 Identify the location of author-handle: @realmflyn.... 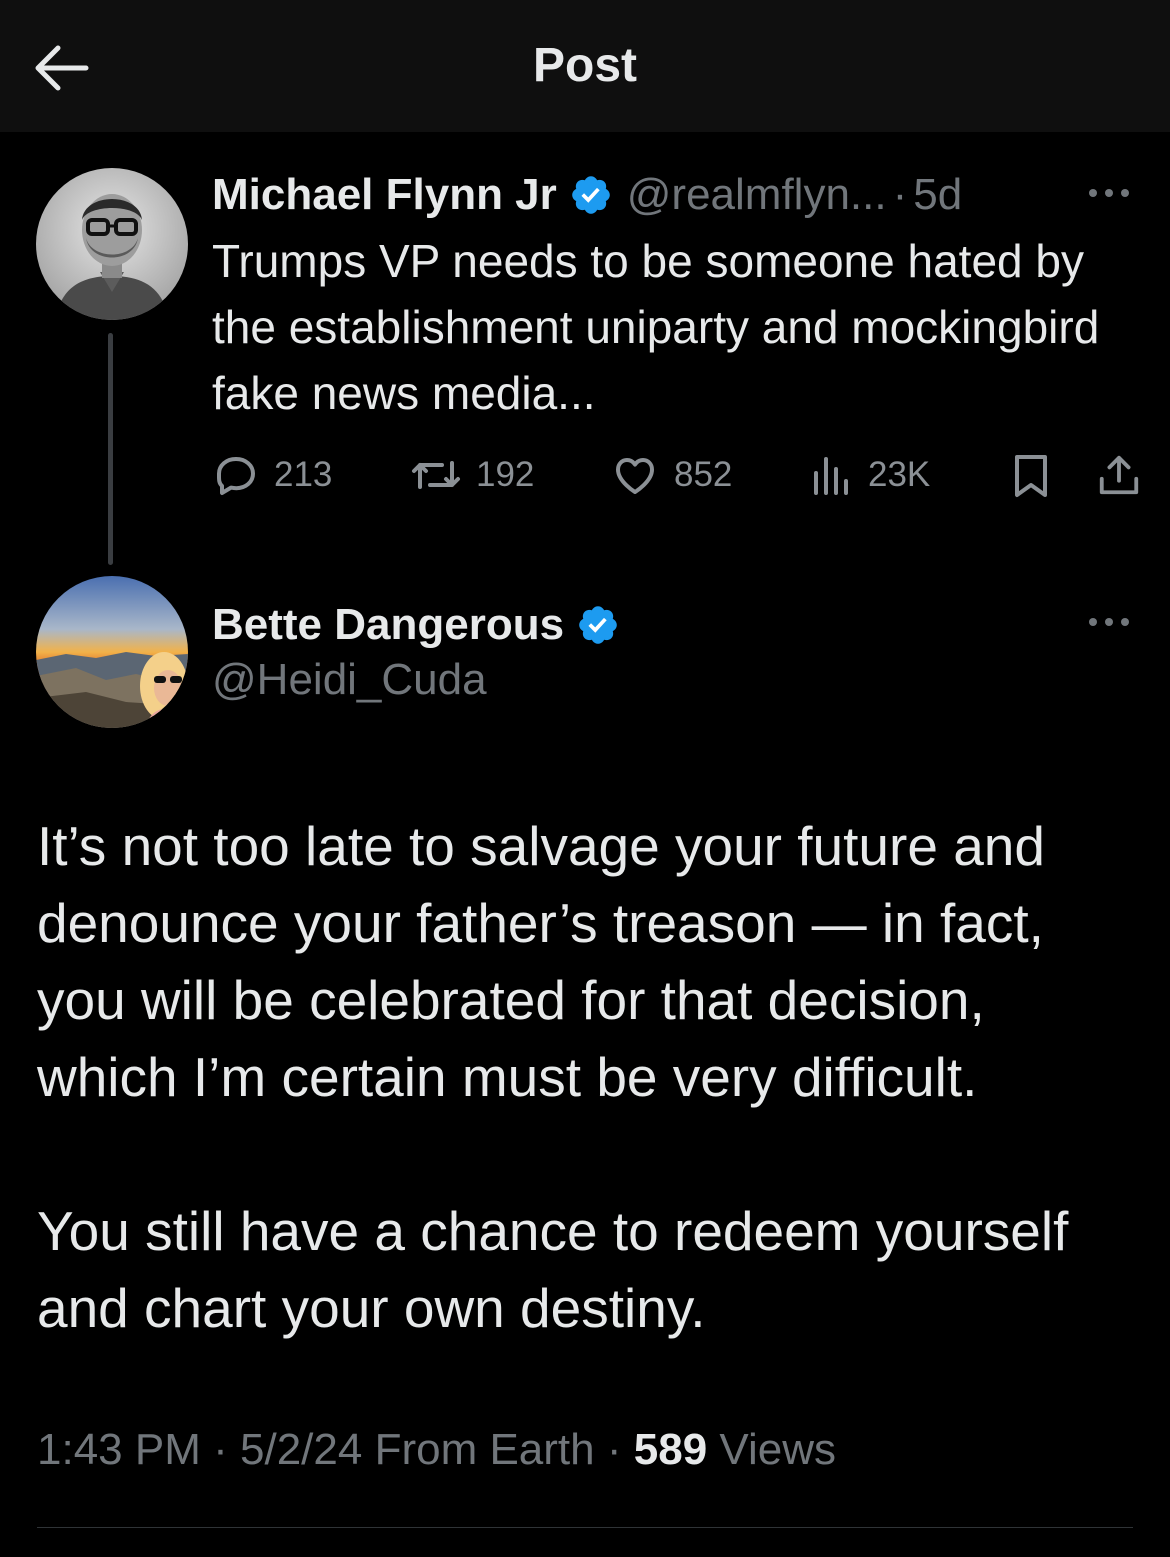
(757, 195).